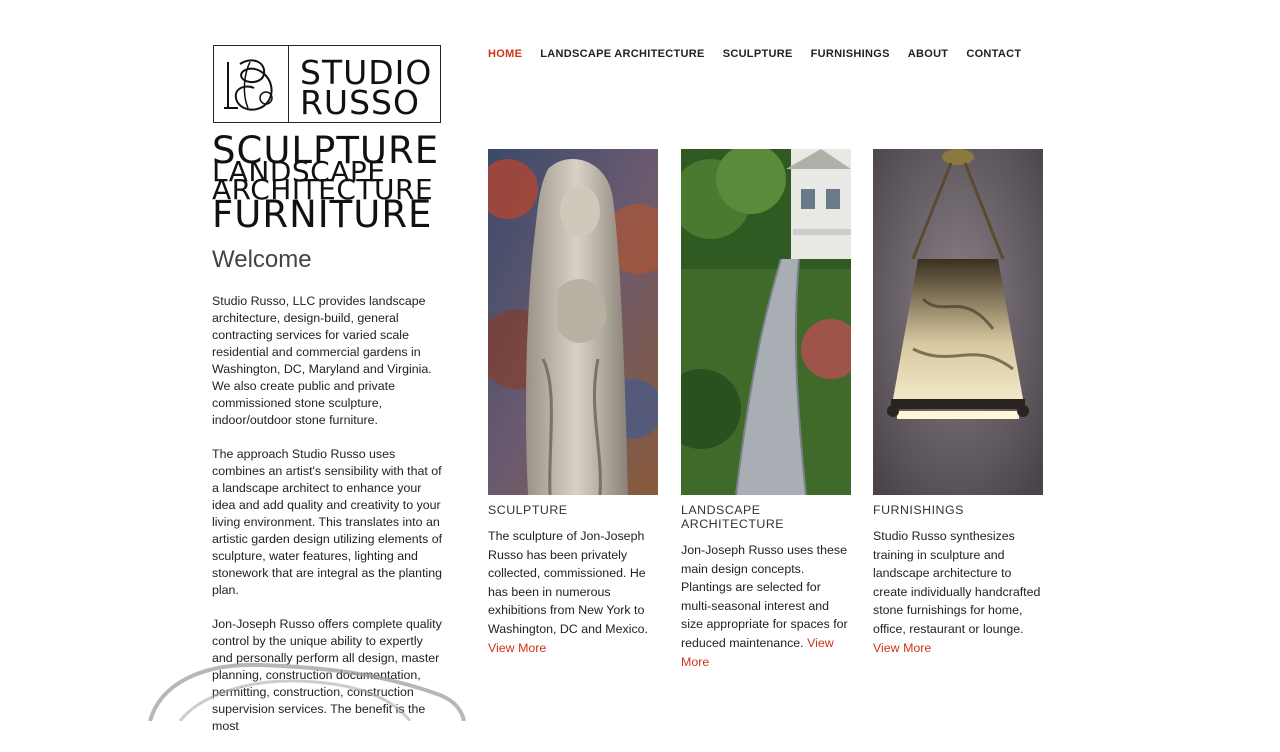 The image size is (1280, 752). Describe the element at coordinates (248, 85) in the screenshot. I see `sr-monogram-icon` at that location.